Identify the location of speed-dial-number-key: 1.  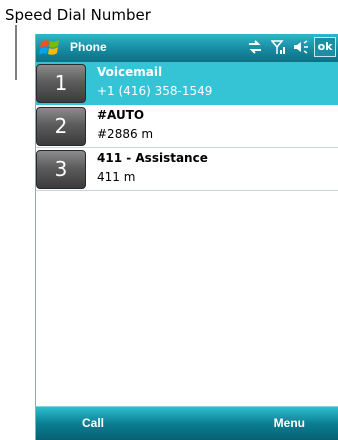
(61, 83).